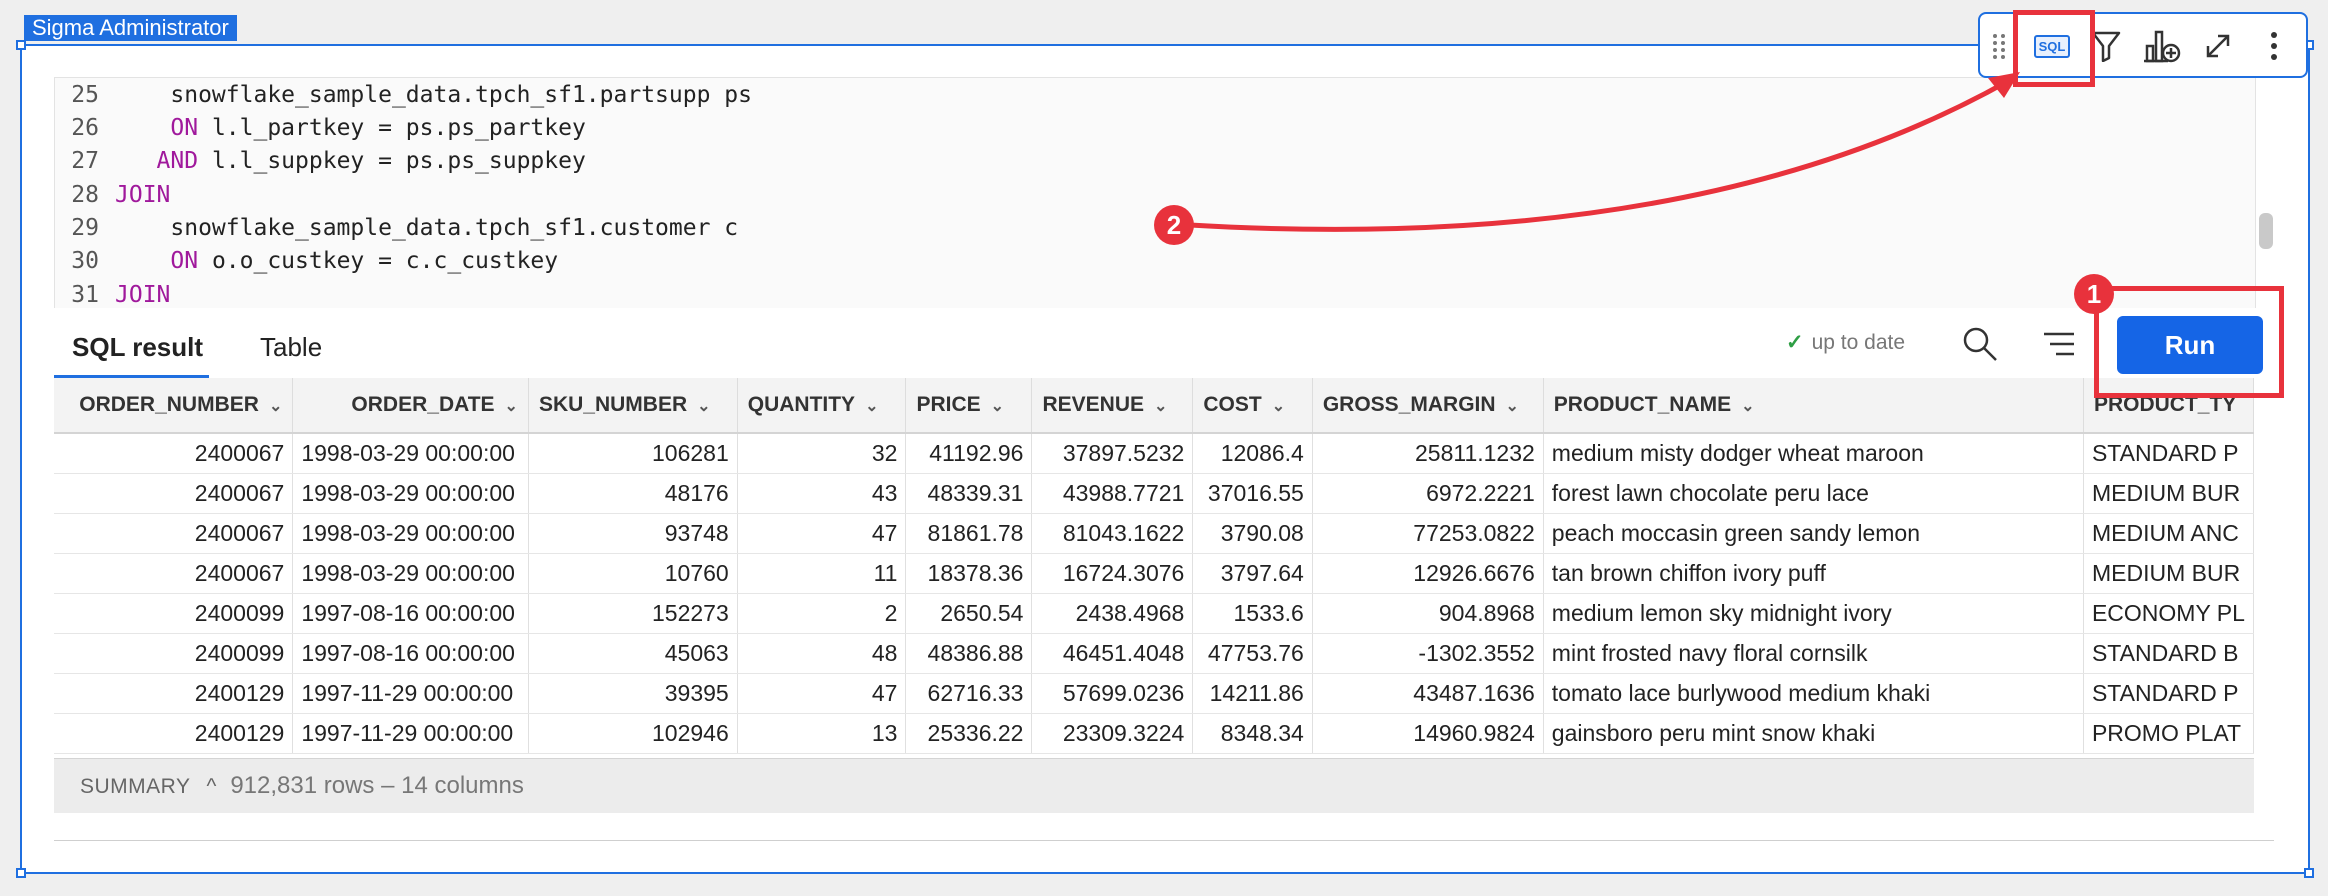 Image resolution: width=2328 pixels, height=896 pixels. I want to click on tab-table: Table, so click(291, 347).